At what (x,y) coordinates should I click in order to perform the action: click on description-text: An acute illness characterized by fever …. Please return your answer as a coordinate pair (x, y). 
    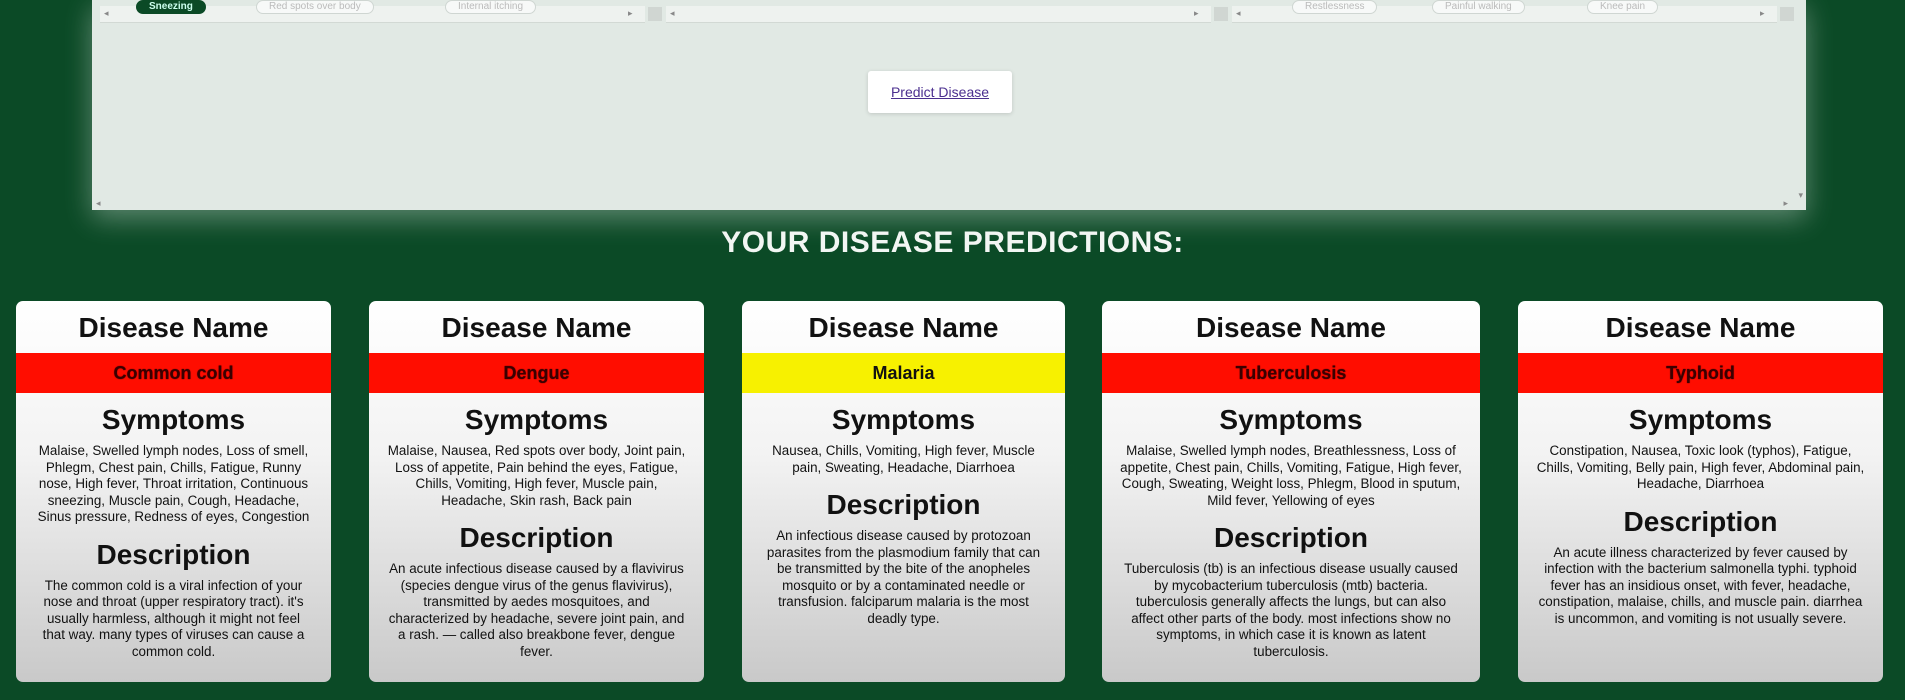
    Looking at the image, I should click on (1700, 585).